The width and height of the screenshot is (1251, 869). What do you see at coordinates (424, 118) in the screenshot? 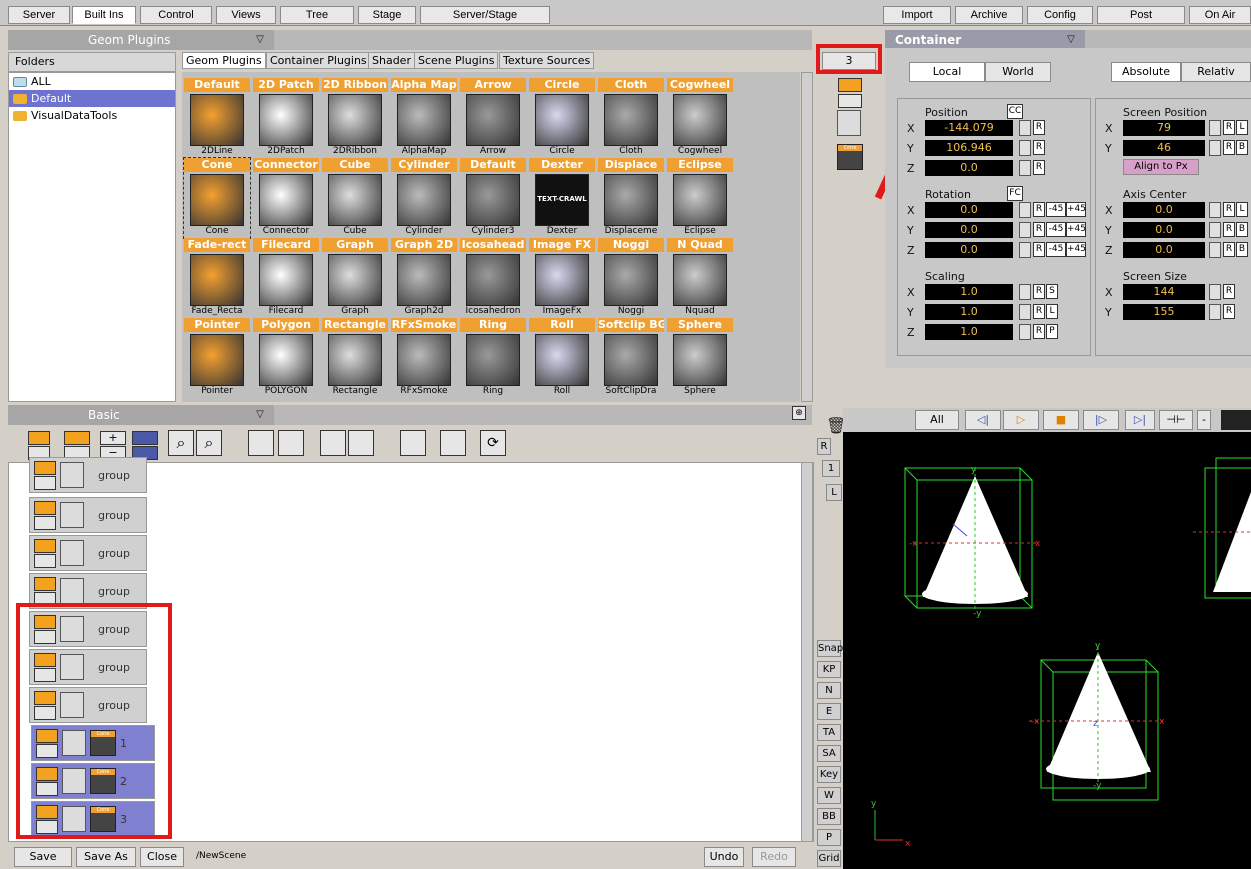
I see `plugin-alphamap: Alpha Map AlphaMap` at bounding box center [424, 118].